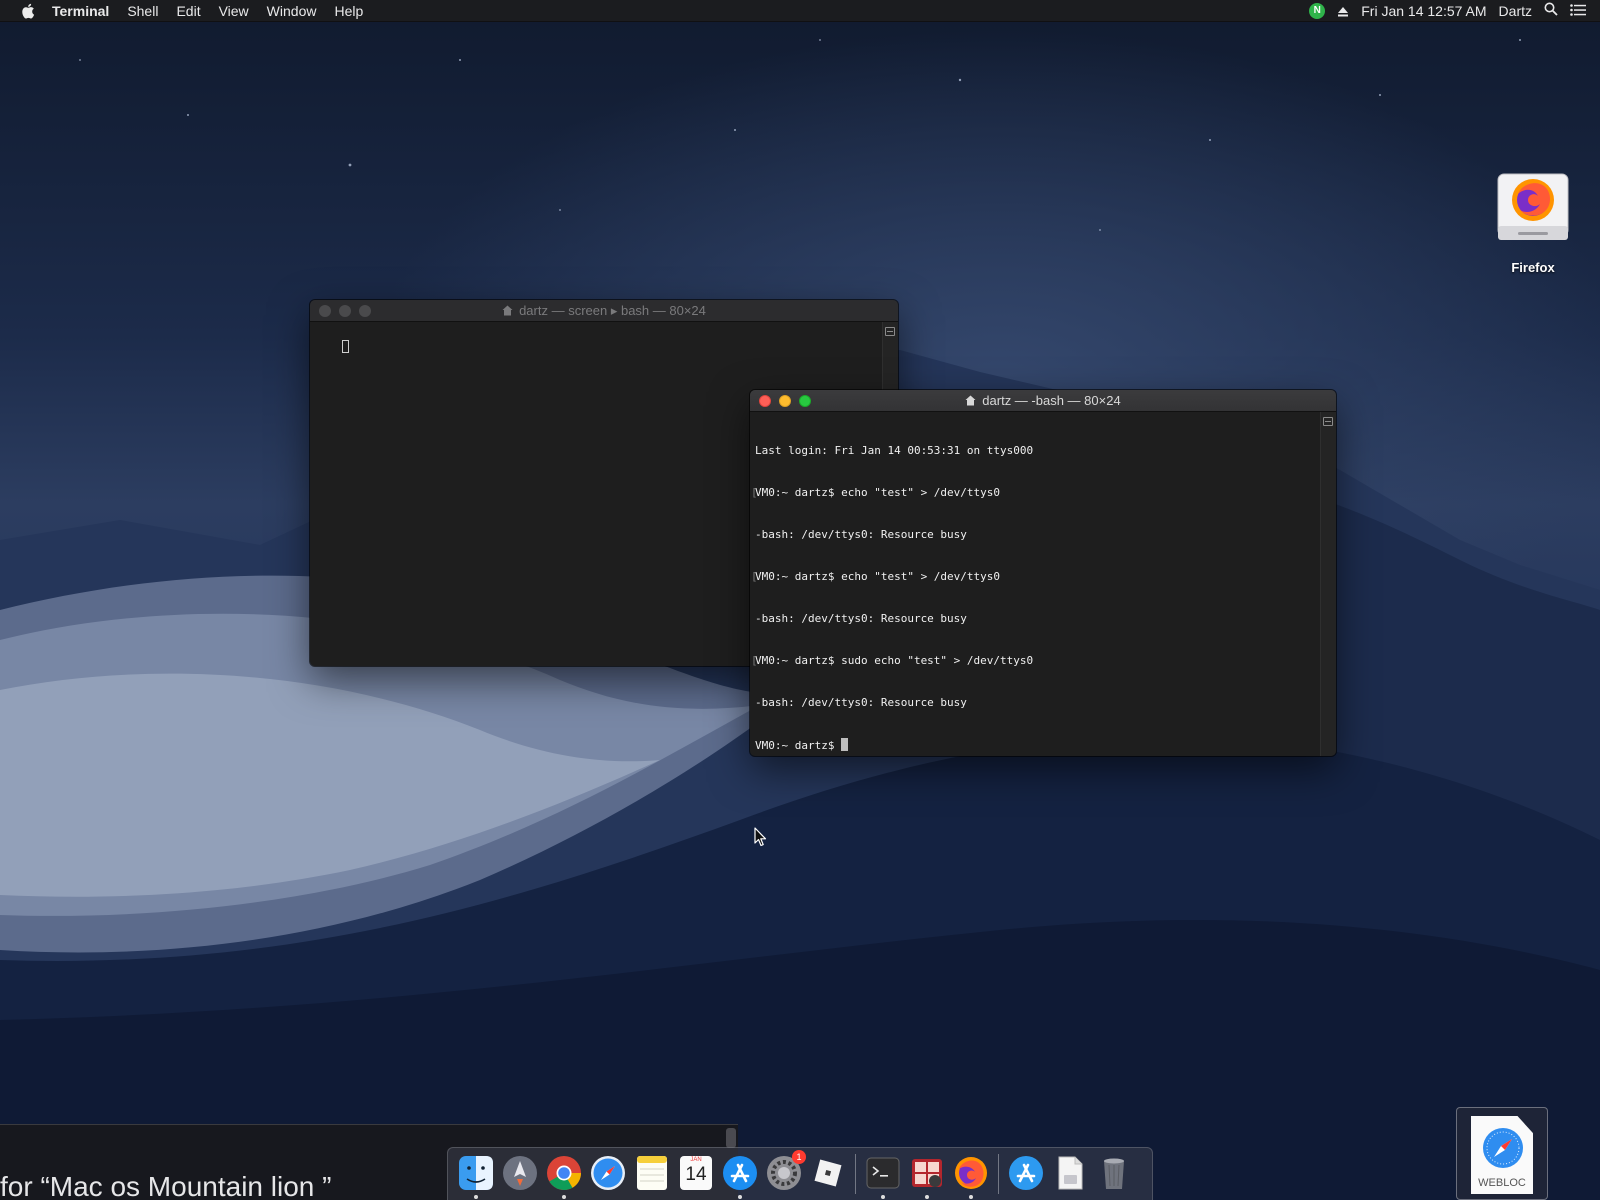 This screenshot has width=1600, height=1200. Describe the element at coordinates (760, 837) in the screenshot. I see `mouse-pointer-icon` at that location.